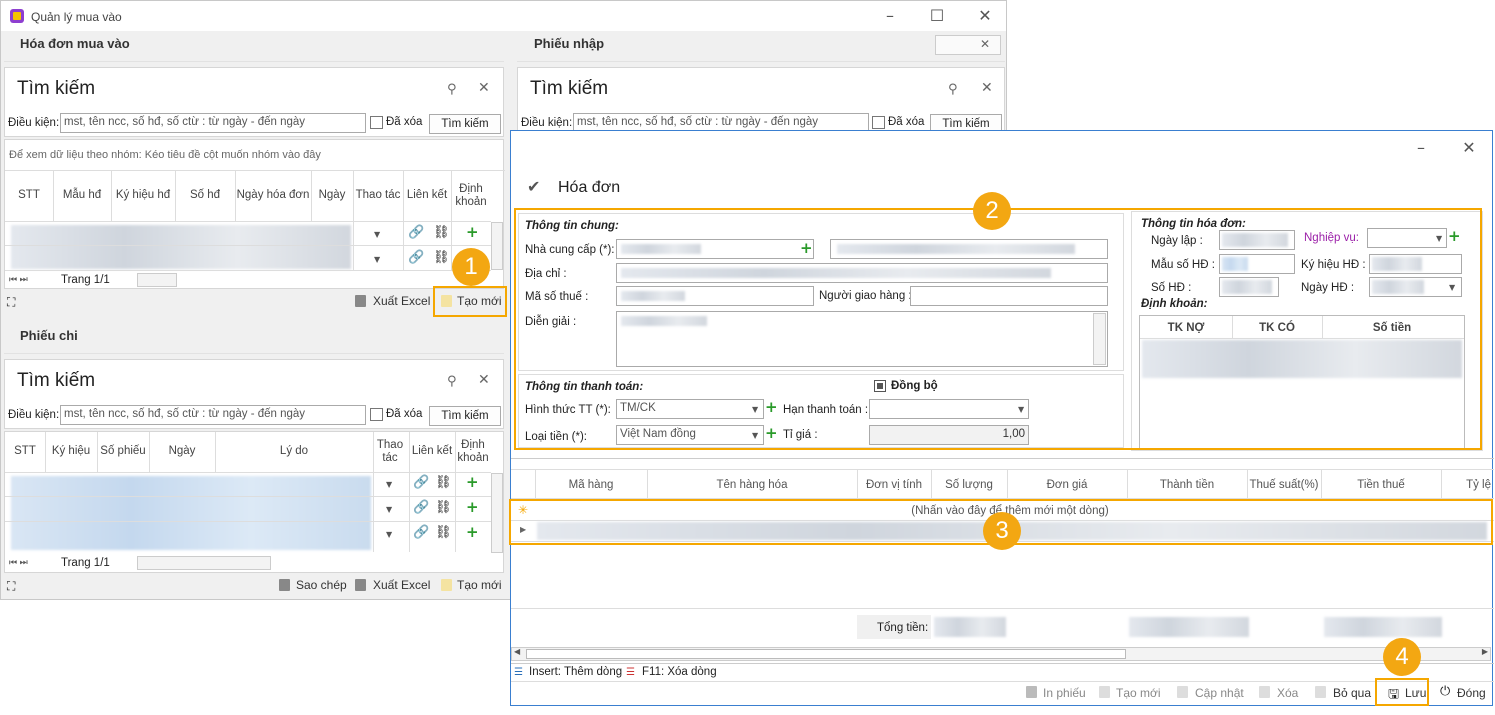 The width and height of the screenshot is (1495, 715). I want to click on create-new-button: Tạo mới, so click(479, 585).